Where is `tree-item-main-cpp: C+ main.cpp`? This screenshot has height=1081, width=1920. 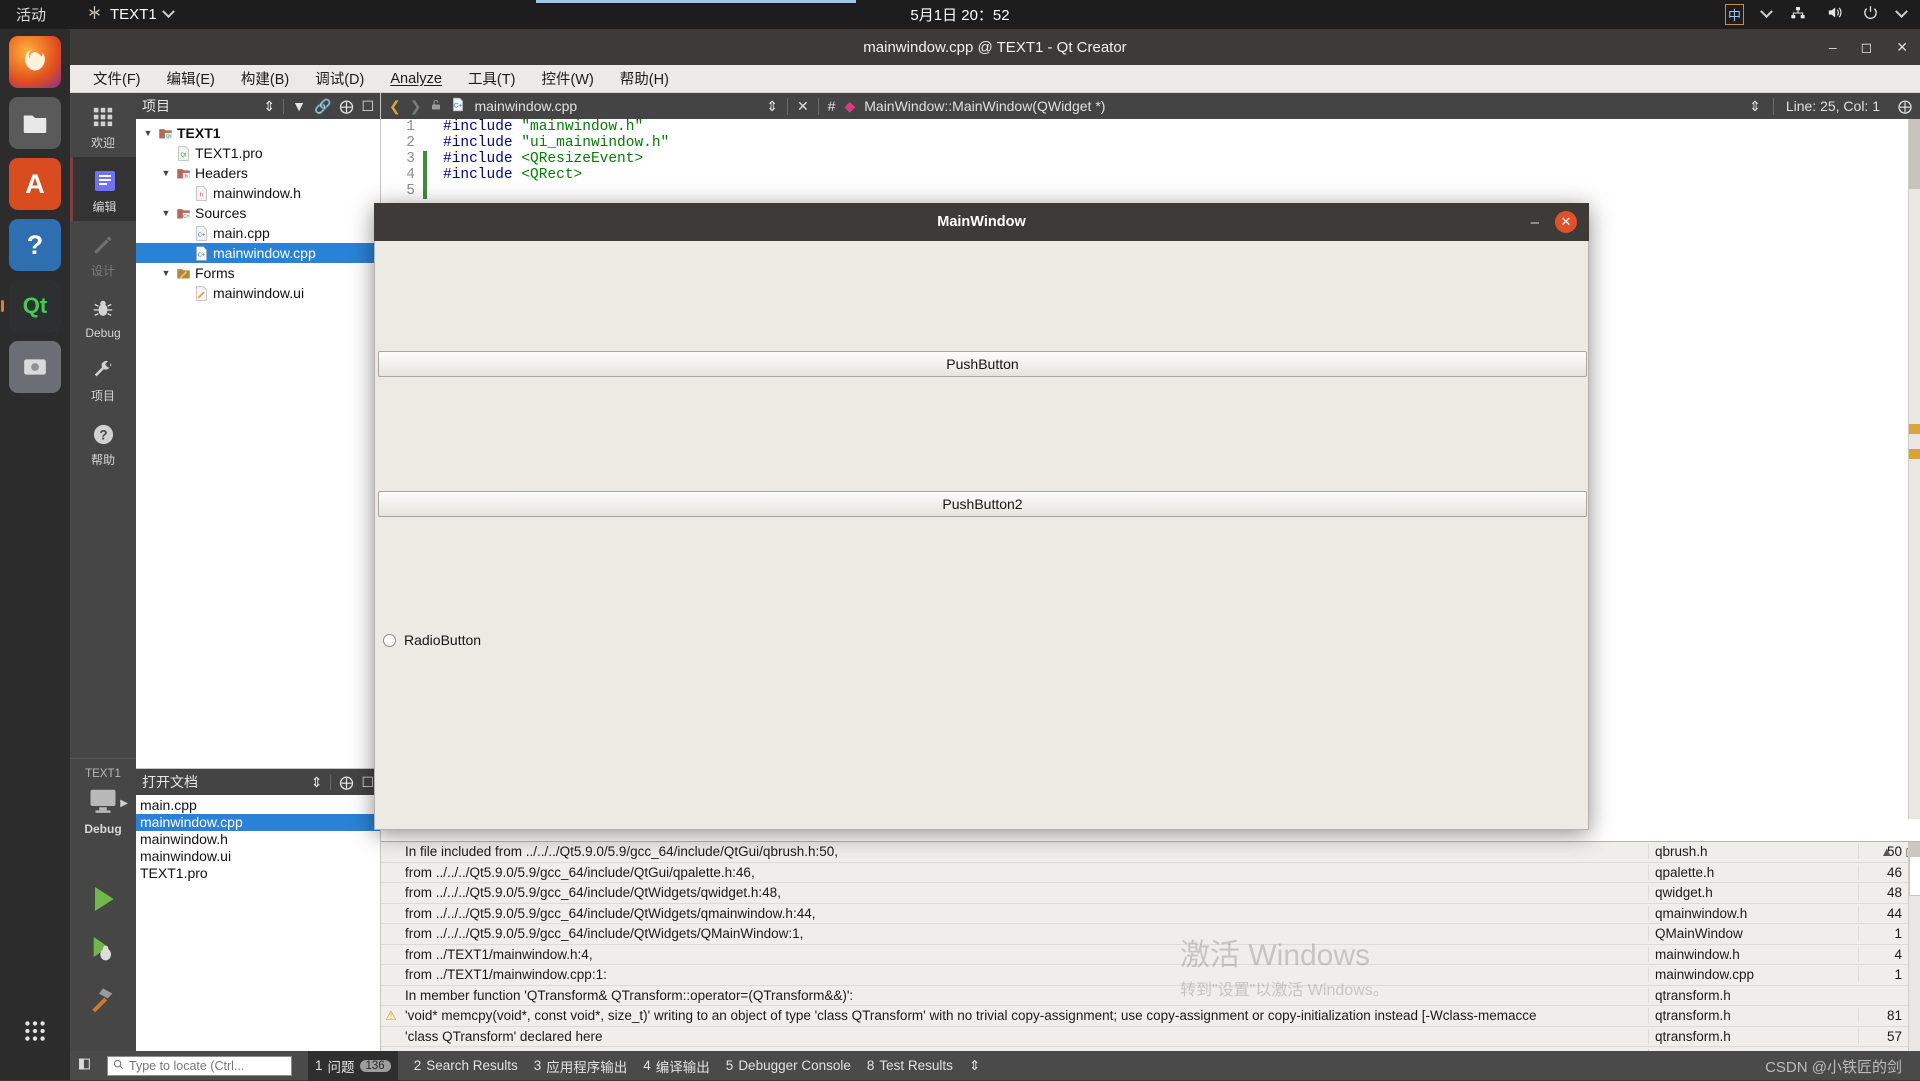 tree-item-main-cpp: C+ main.cpp is located at coordinates (258, 233).